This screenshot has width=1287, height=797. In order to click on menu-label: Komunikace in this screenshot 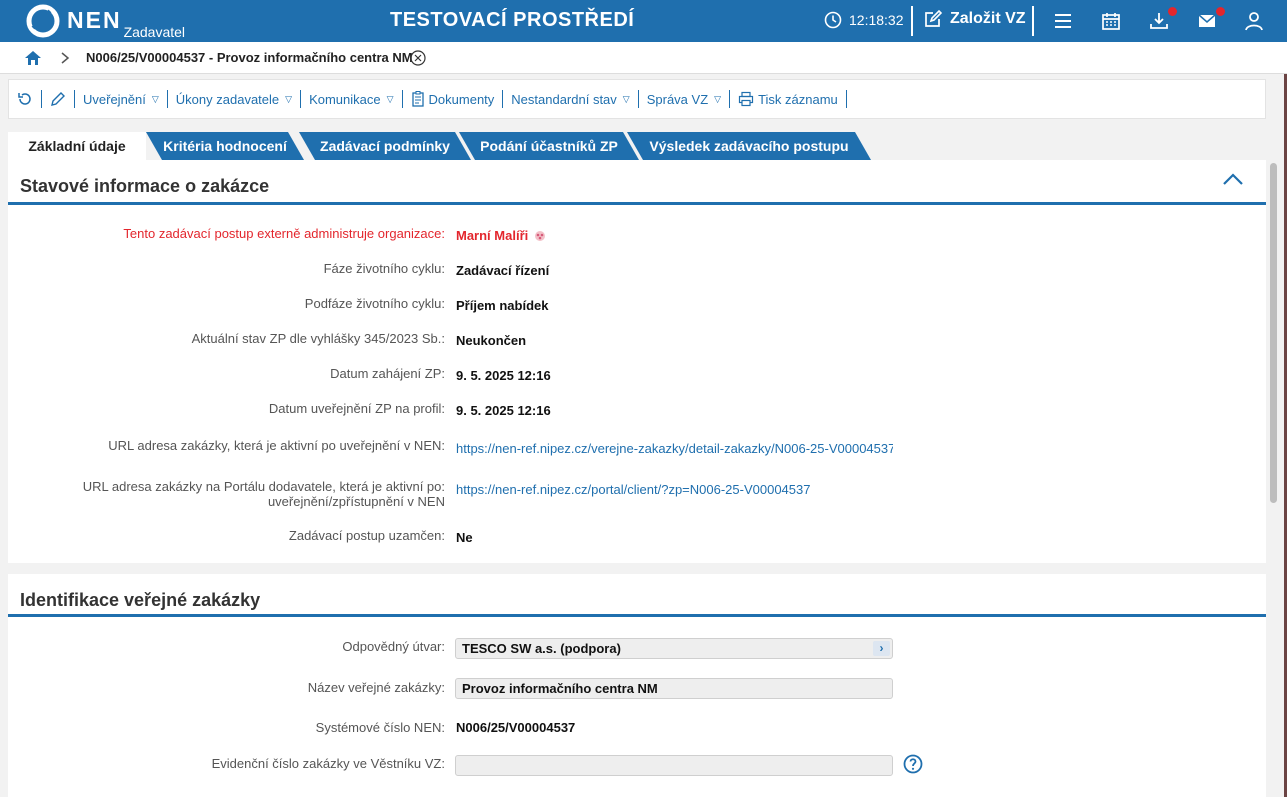, I will do `click(345, 99)`.